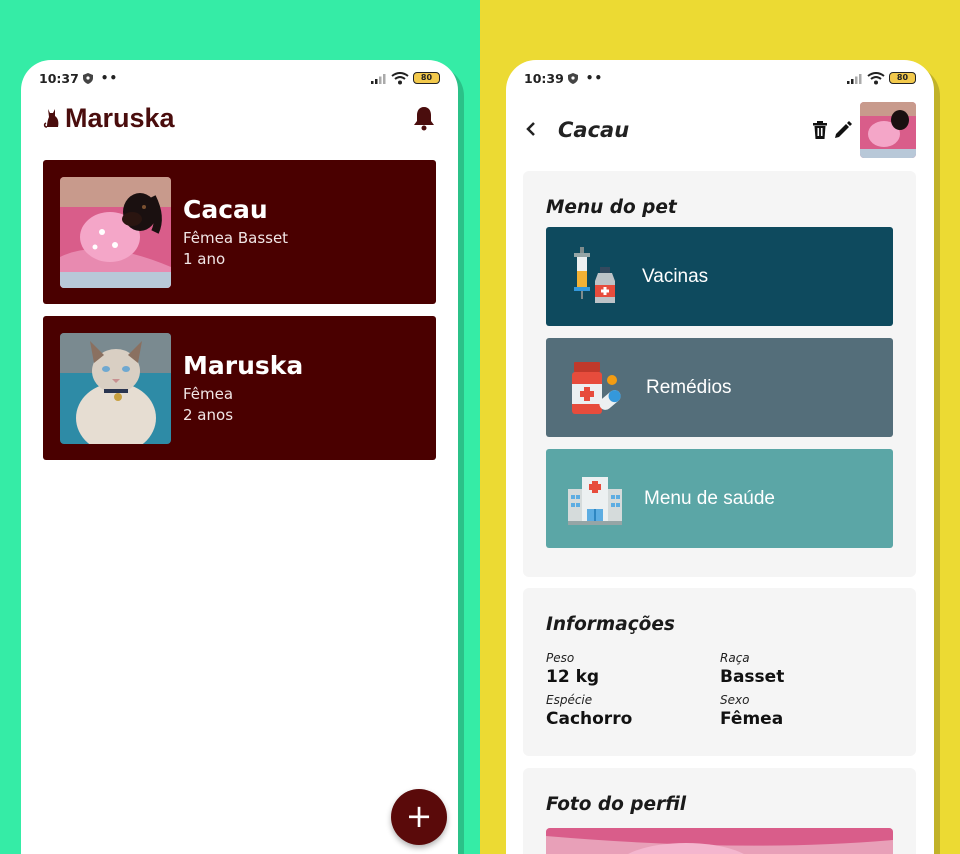  I want to click on bell-icon, so click(424, 118).